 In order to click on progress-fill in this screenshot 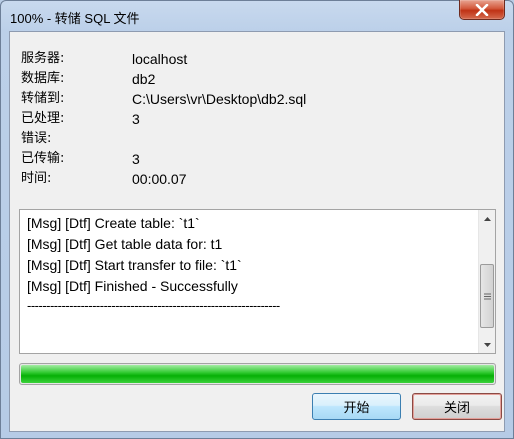, I will do `click(257, 374)`.